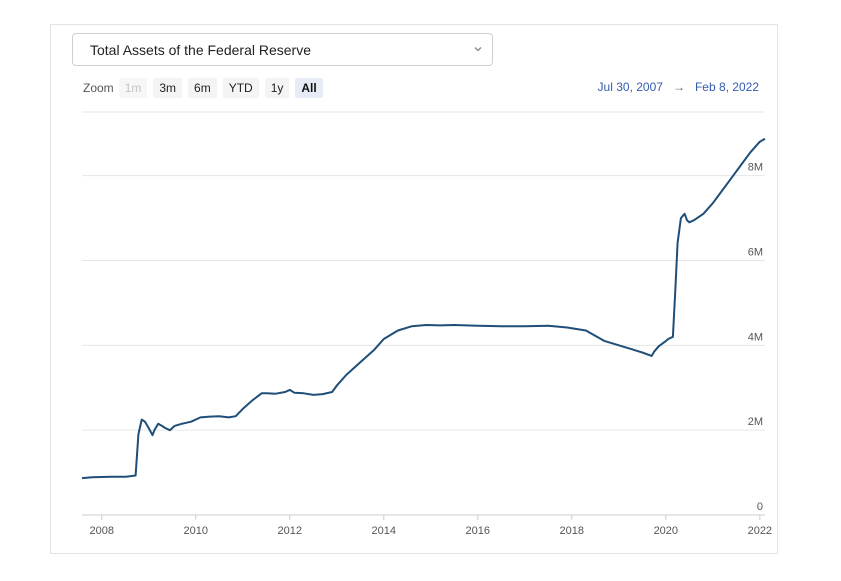 This screenshot has width=841, height=581. What do you see at coordinates (572, 531) in the screenshot?
I see `x-tick-label: 2018` at bounding box center [572, 531].